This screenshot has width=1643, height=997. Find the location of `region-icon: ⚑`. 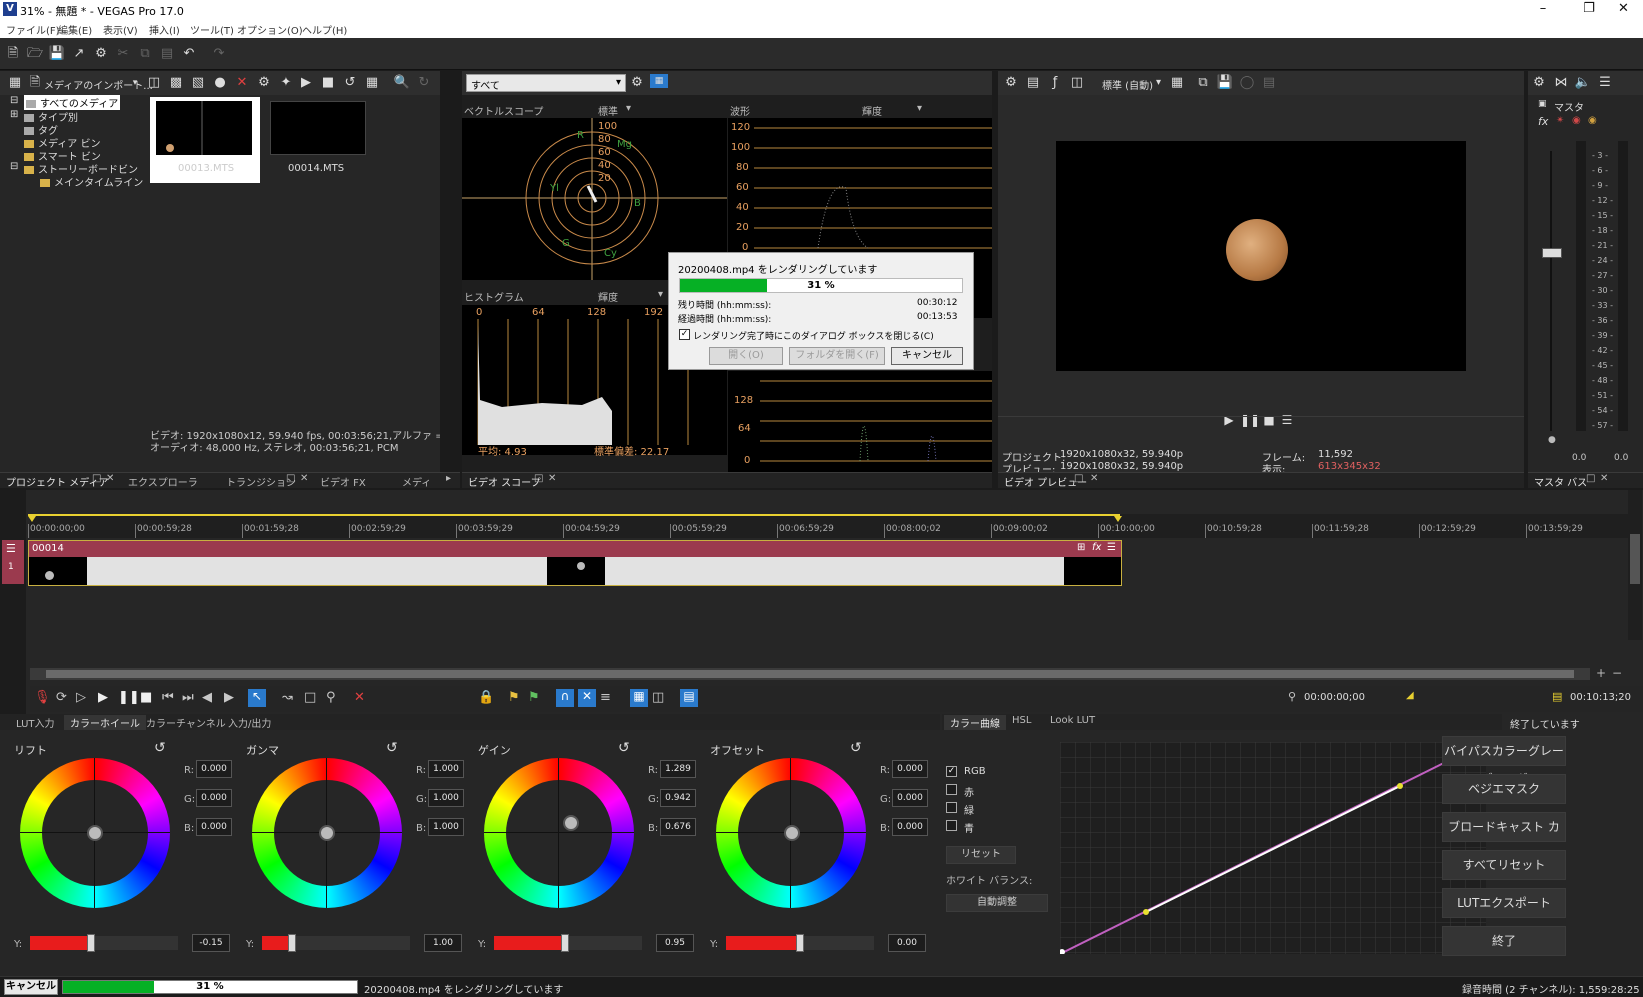

region-icon: ⚑ is located at coordinates (534, 697).